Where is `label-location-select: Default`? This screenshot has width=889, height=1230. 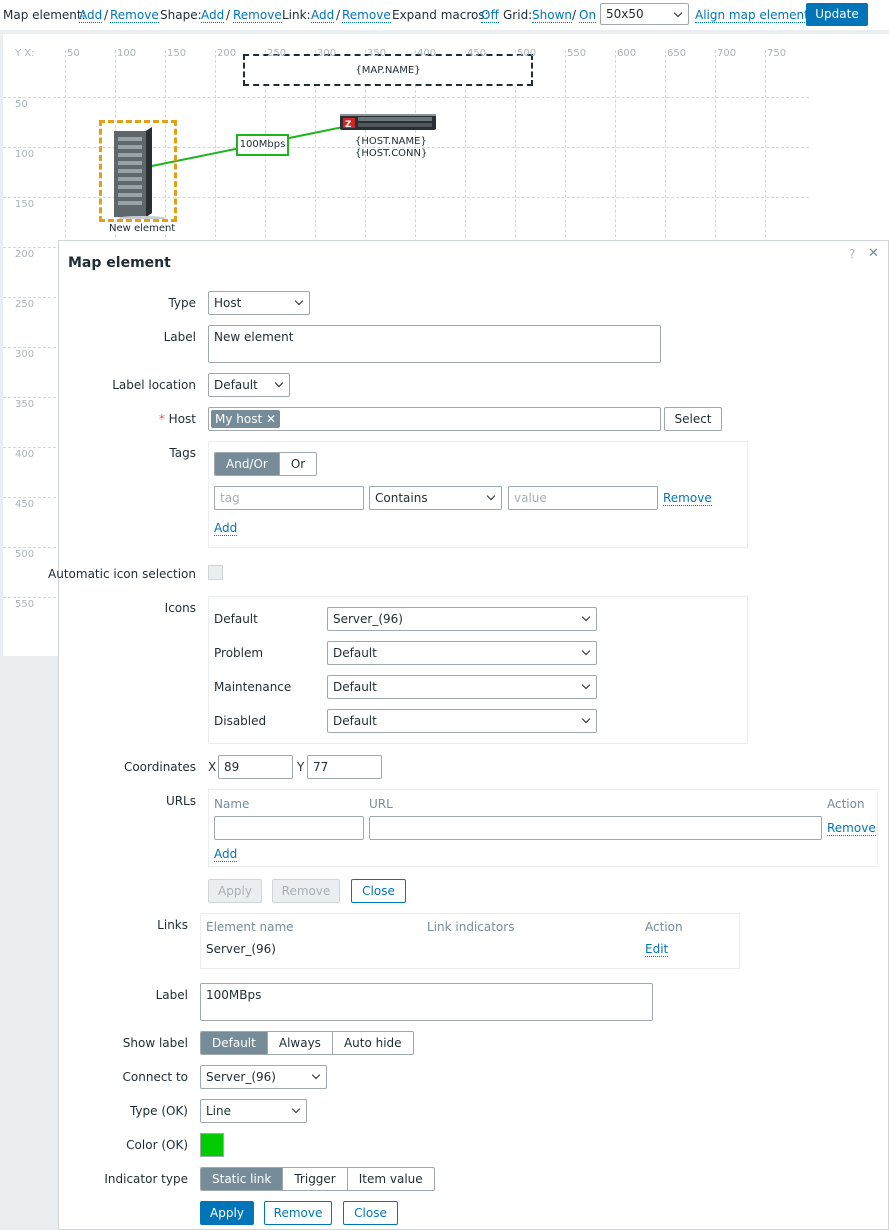 label-location-select: Default is located at coordinates (249, 385).